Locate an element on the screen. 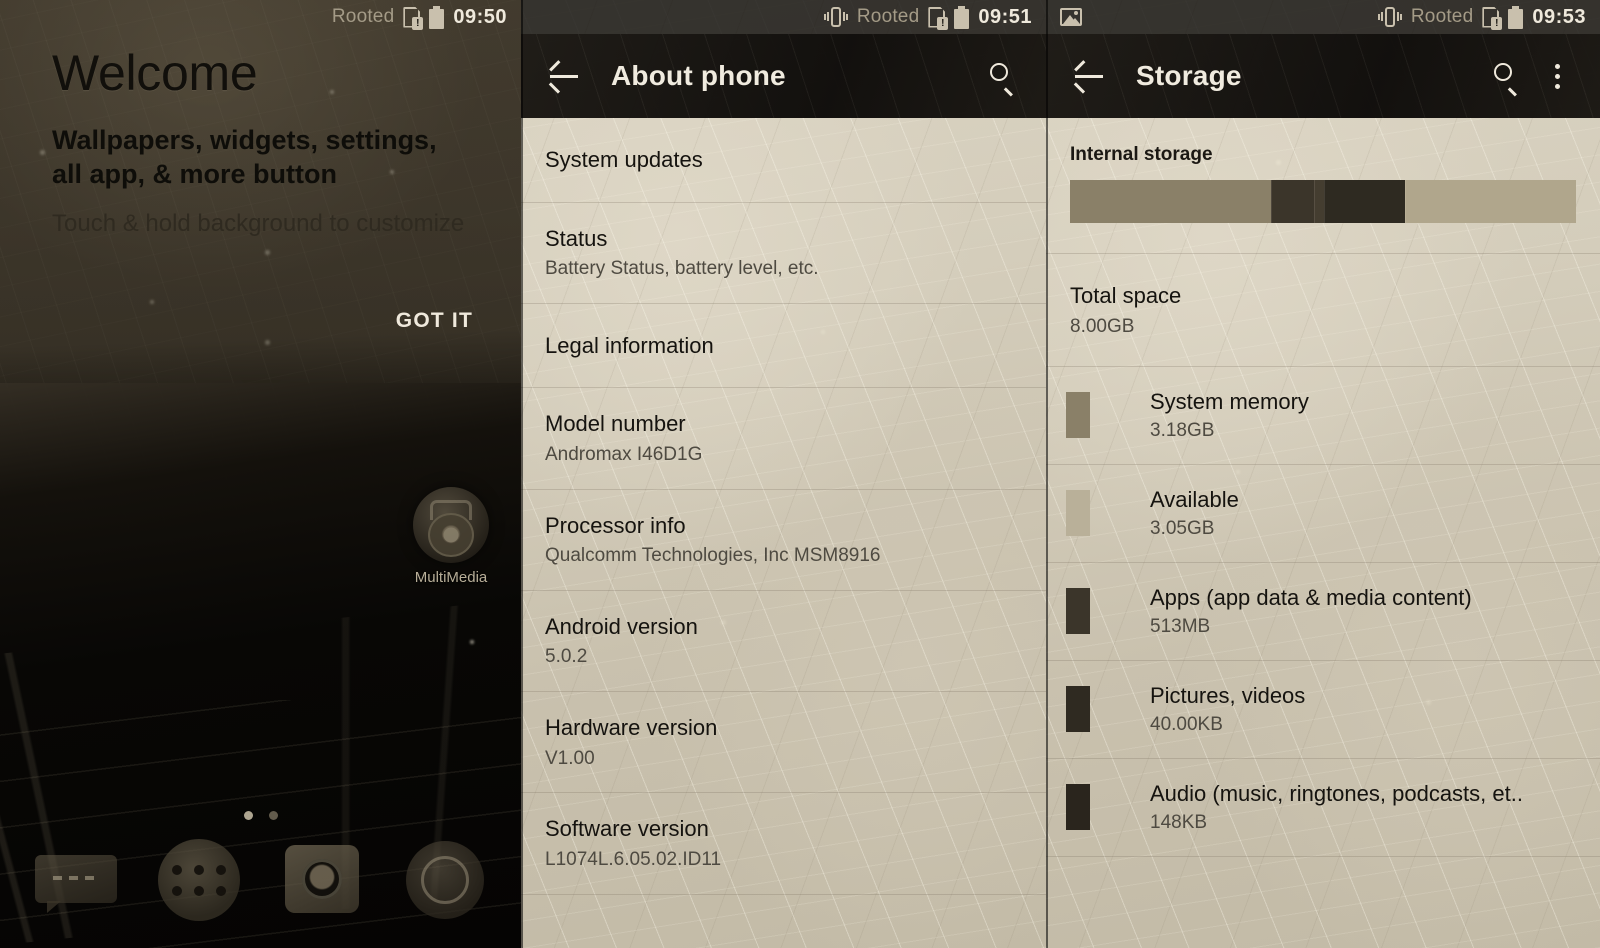 The image size is (1600, 948). storage-row-title: Pictures, videos is located at coordinates (1228, 696).